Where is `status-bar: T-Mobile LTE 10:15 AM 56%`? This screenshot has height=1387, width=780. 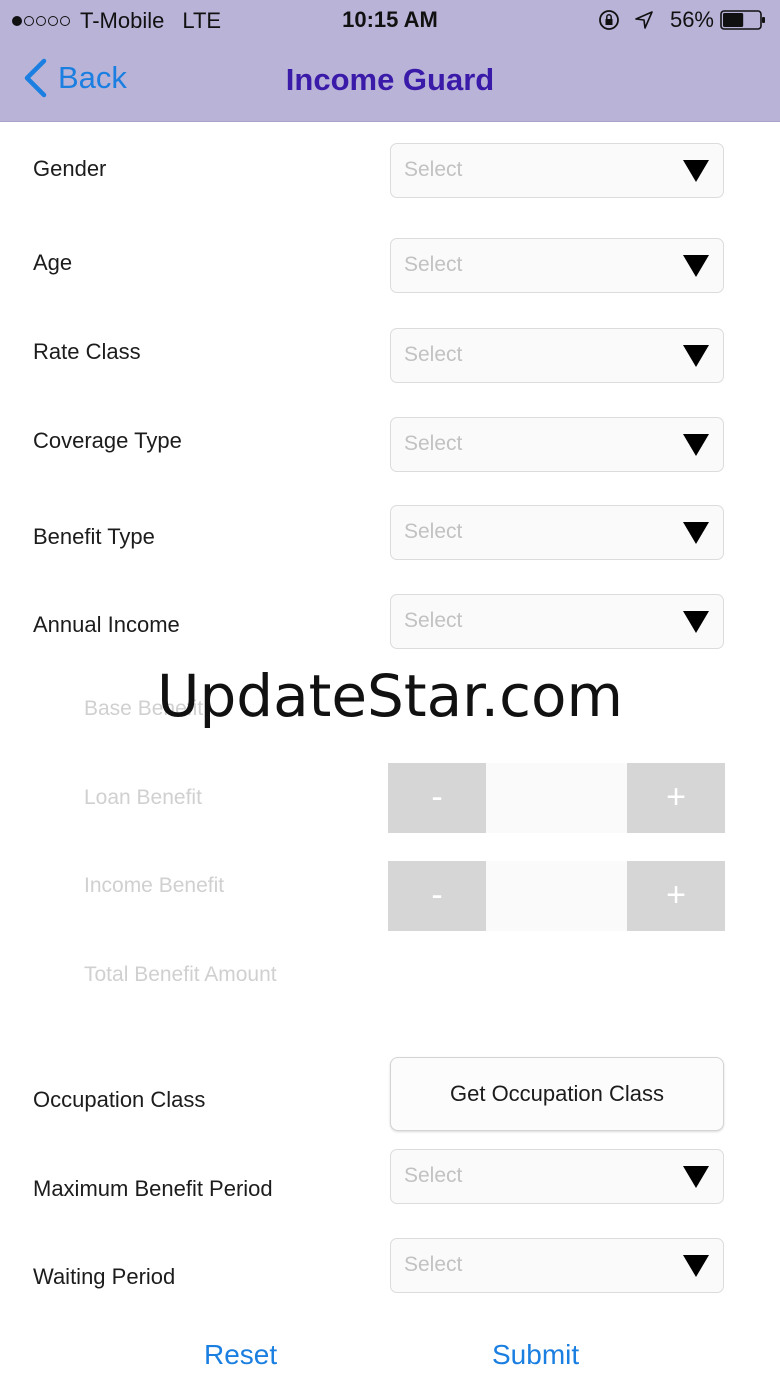 status-bar: T-Mobile LTE 10:15 AM 56% is located at coordinates (390, 20).